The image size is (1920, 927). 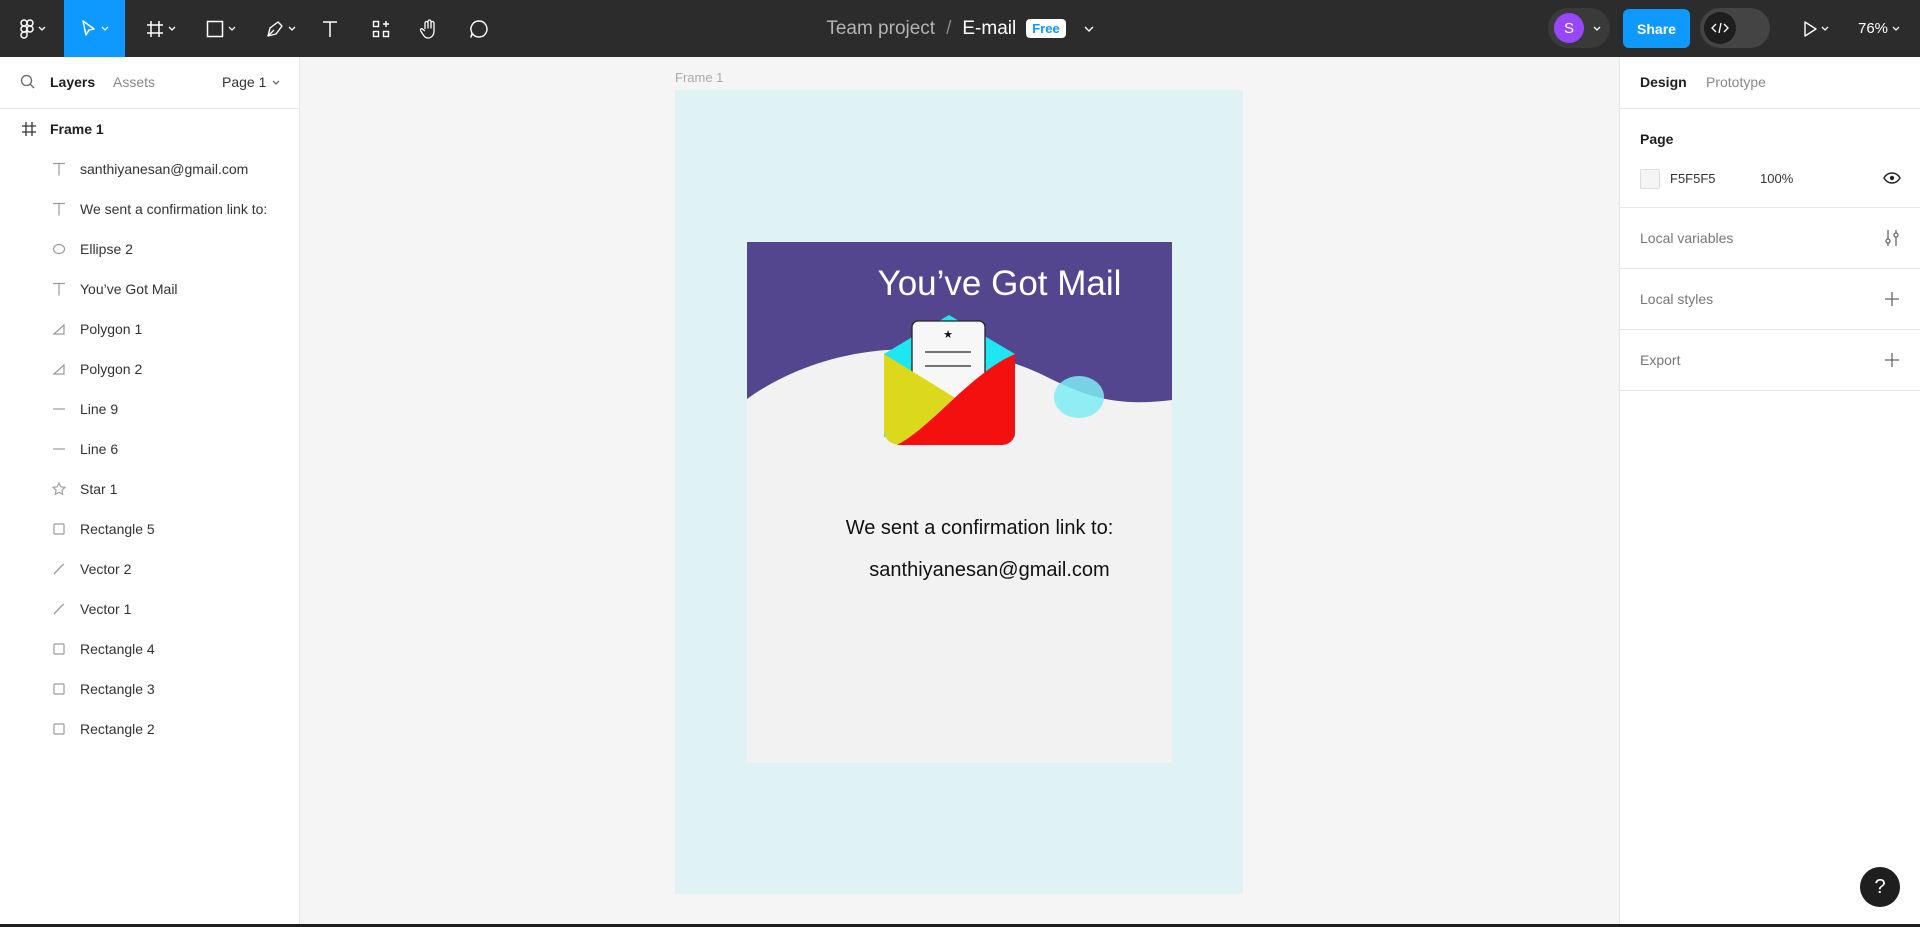 What do you see at coordinates (1046, 28) in the screenshot?
I see `plan-badge: Free` at bounding box center [1046, 28].